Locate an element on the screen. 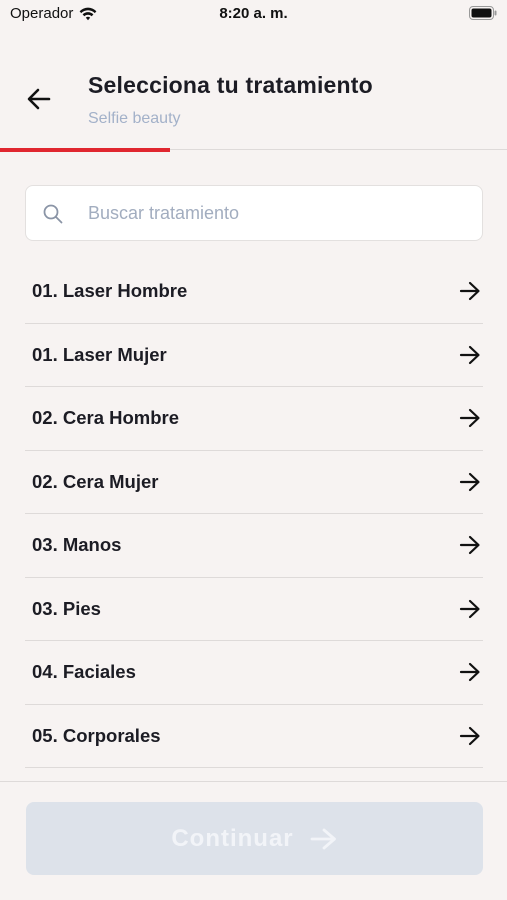 This screenshot has width=507, height=900. progress-bar is located at coordinates (253, 150).